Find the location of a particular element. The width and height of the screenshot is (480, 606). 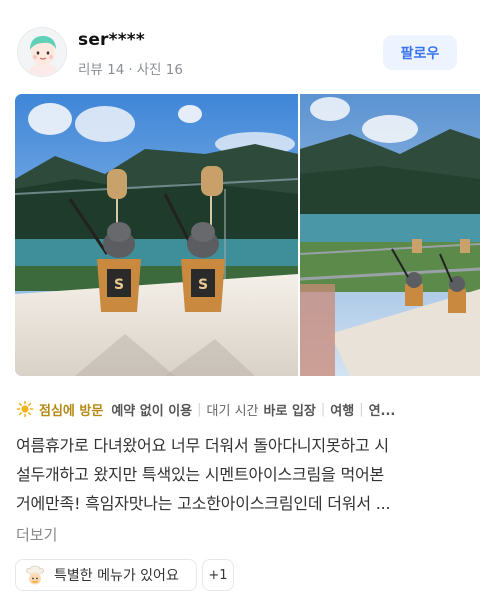

purpose-tag: 여행 is located at coordinates (342, 411).